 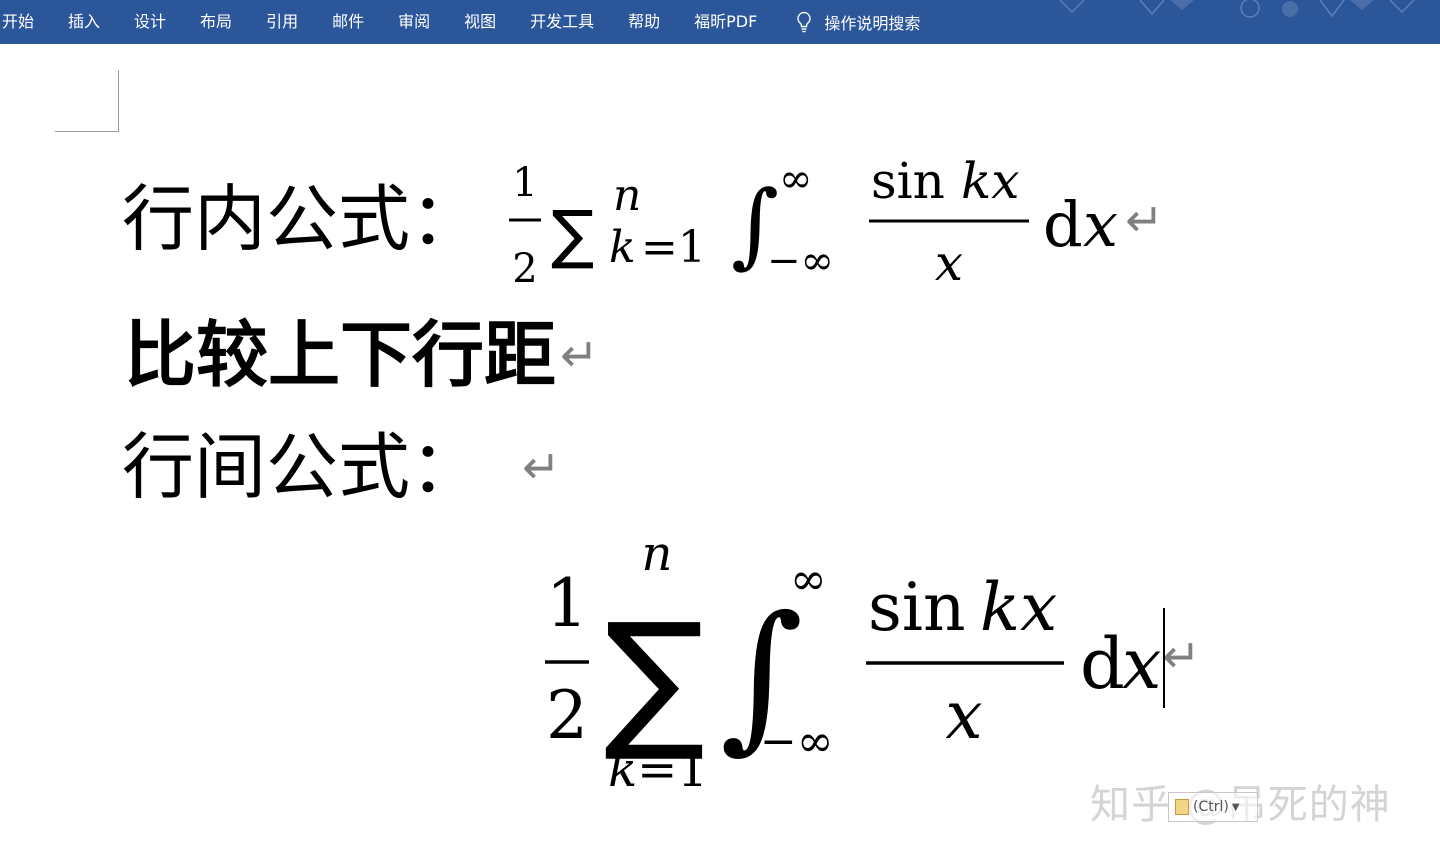 I want to click on display-frac-numerator: 1, so click(x=567, y=603).